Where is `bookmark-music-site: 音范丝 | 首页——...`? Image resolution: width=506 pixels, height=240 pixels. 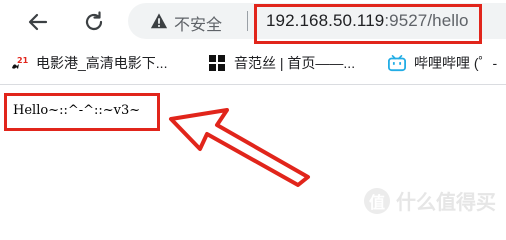 bookmark-music-site: 音范丝 | 首页——... is located at coordinates (281, 63).